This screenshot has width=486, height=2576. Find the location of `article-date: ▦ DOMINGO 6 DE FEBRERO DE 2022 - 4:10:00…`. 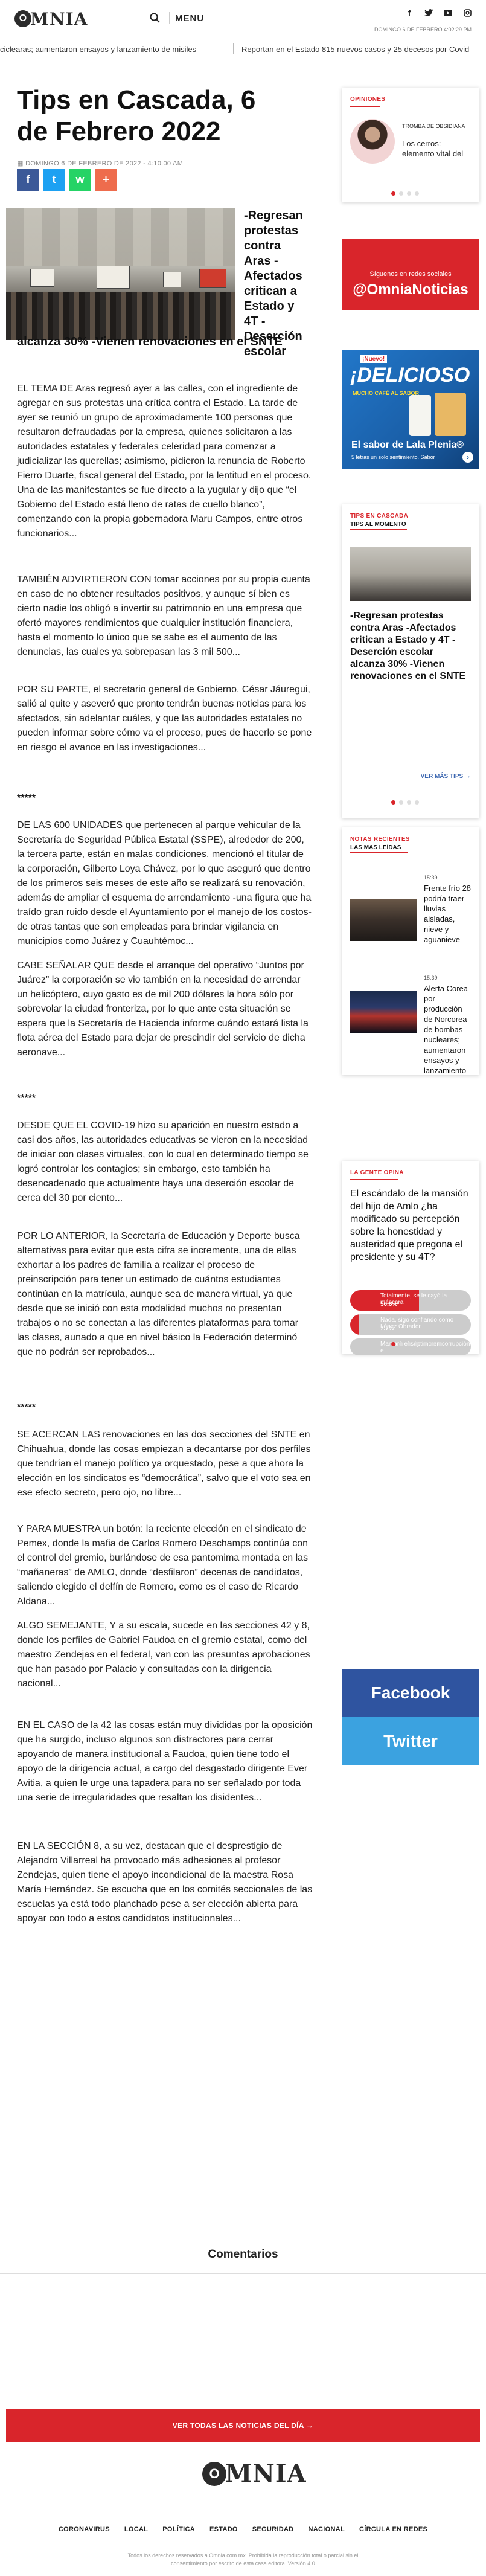

article-date: ▦ DOMINGO 6 DE FEBRERO DE 2022 - 4:10:00… is located at coordinates (101, 163).